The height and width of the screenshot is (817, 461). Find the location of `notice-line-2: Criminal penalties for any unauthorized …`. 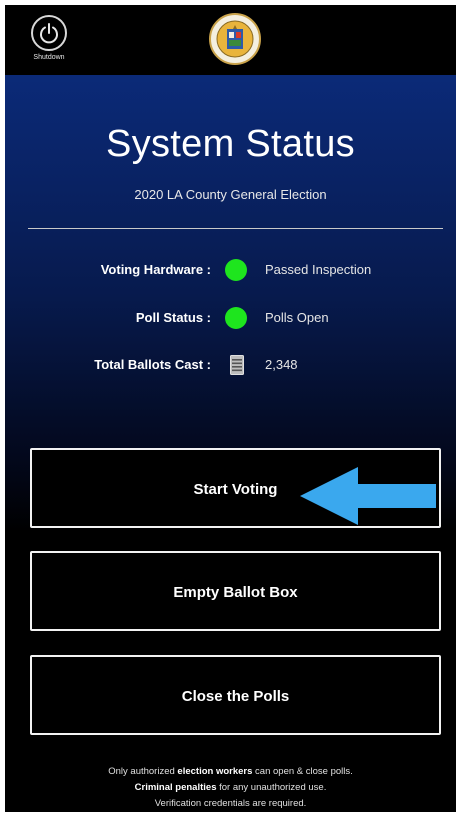

notice-line-2: Criminal penalties for any unauthorized … is located at coordinates (230, 787).